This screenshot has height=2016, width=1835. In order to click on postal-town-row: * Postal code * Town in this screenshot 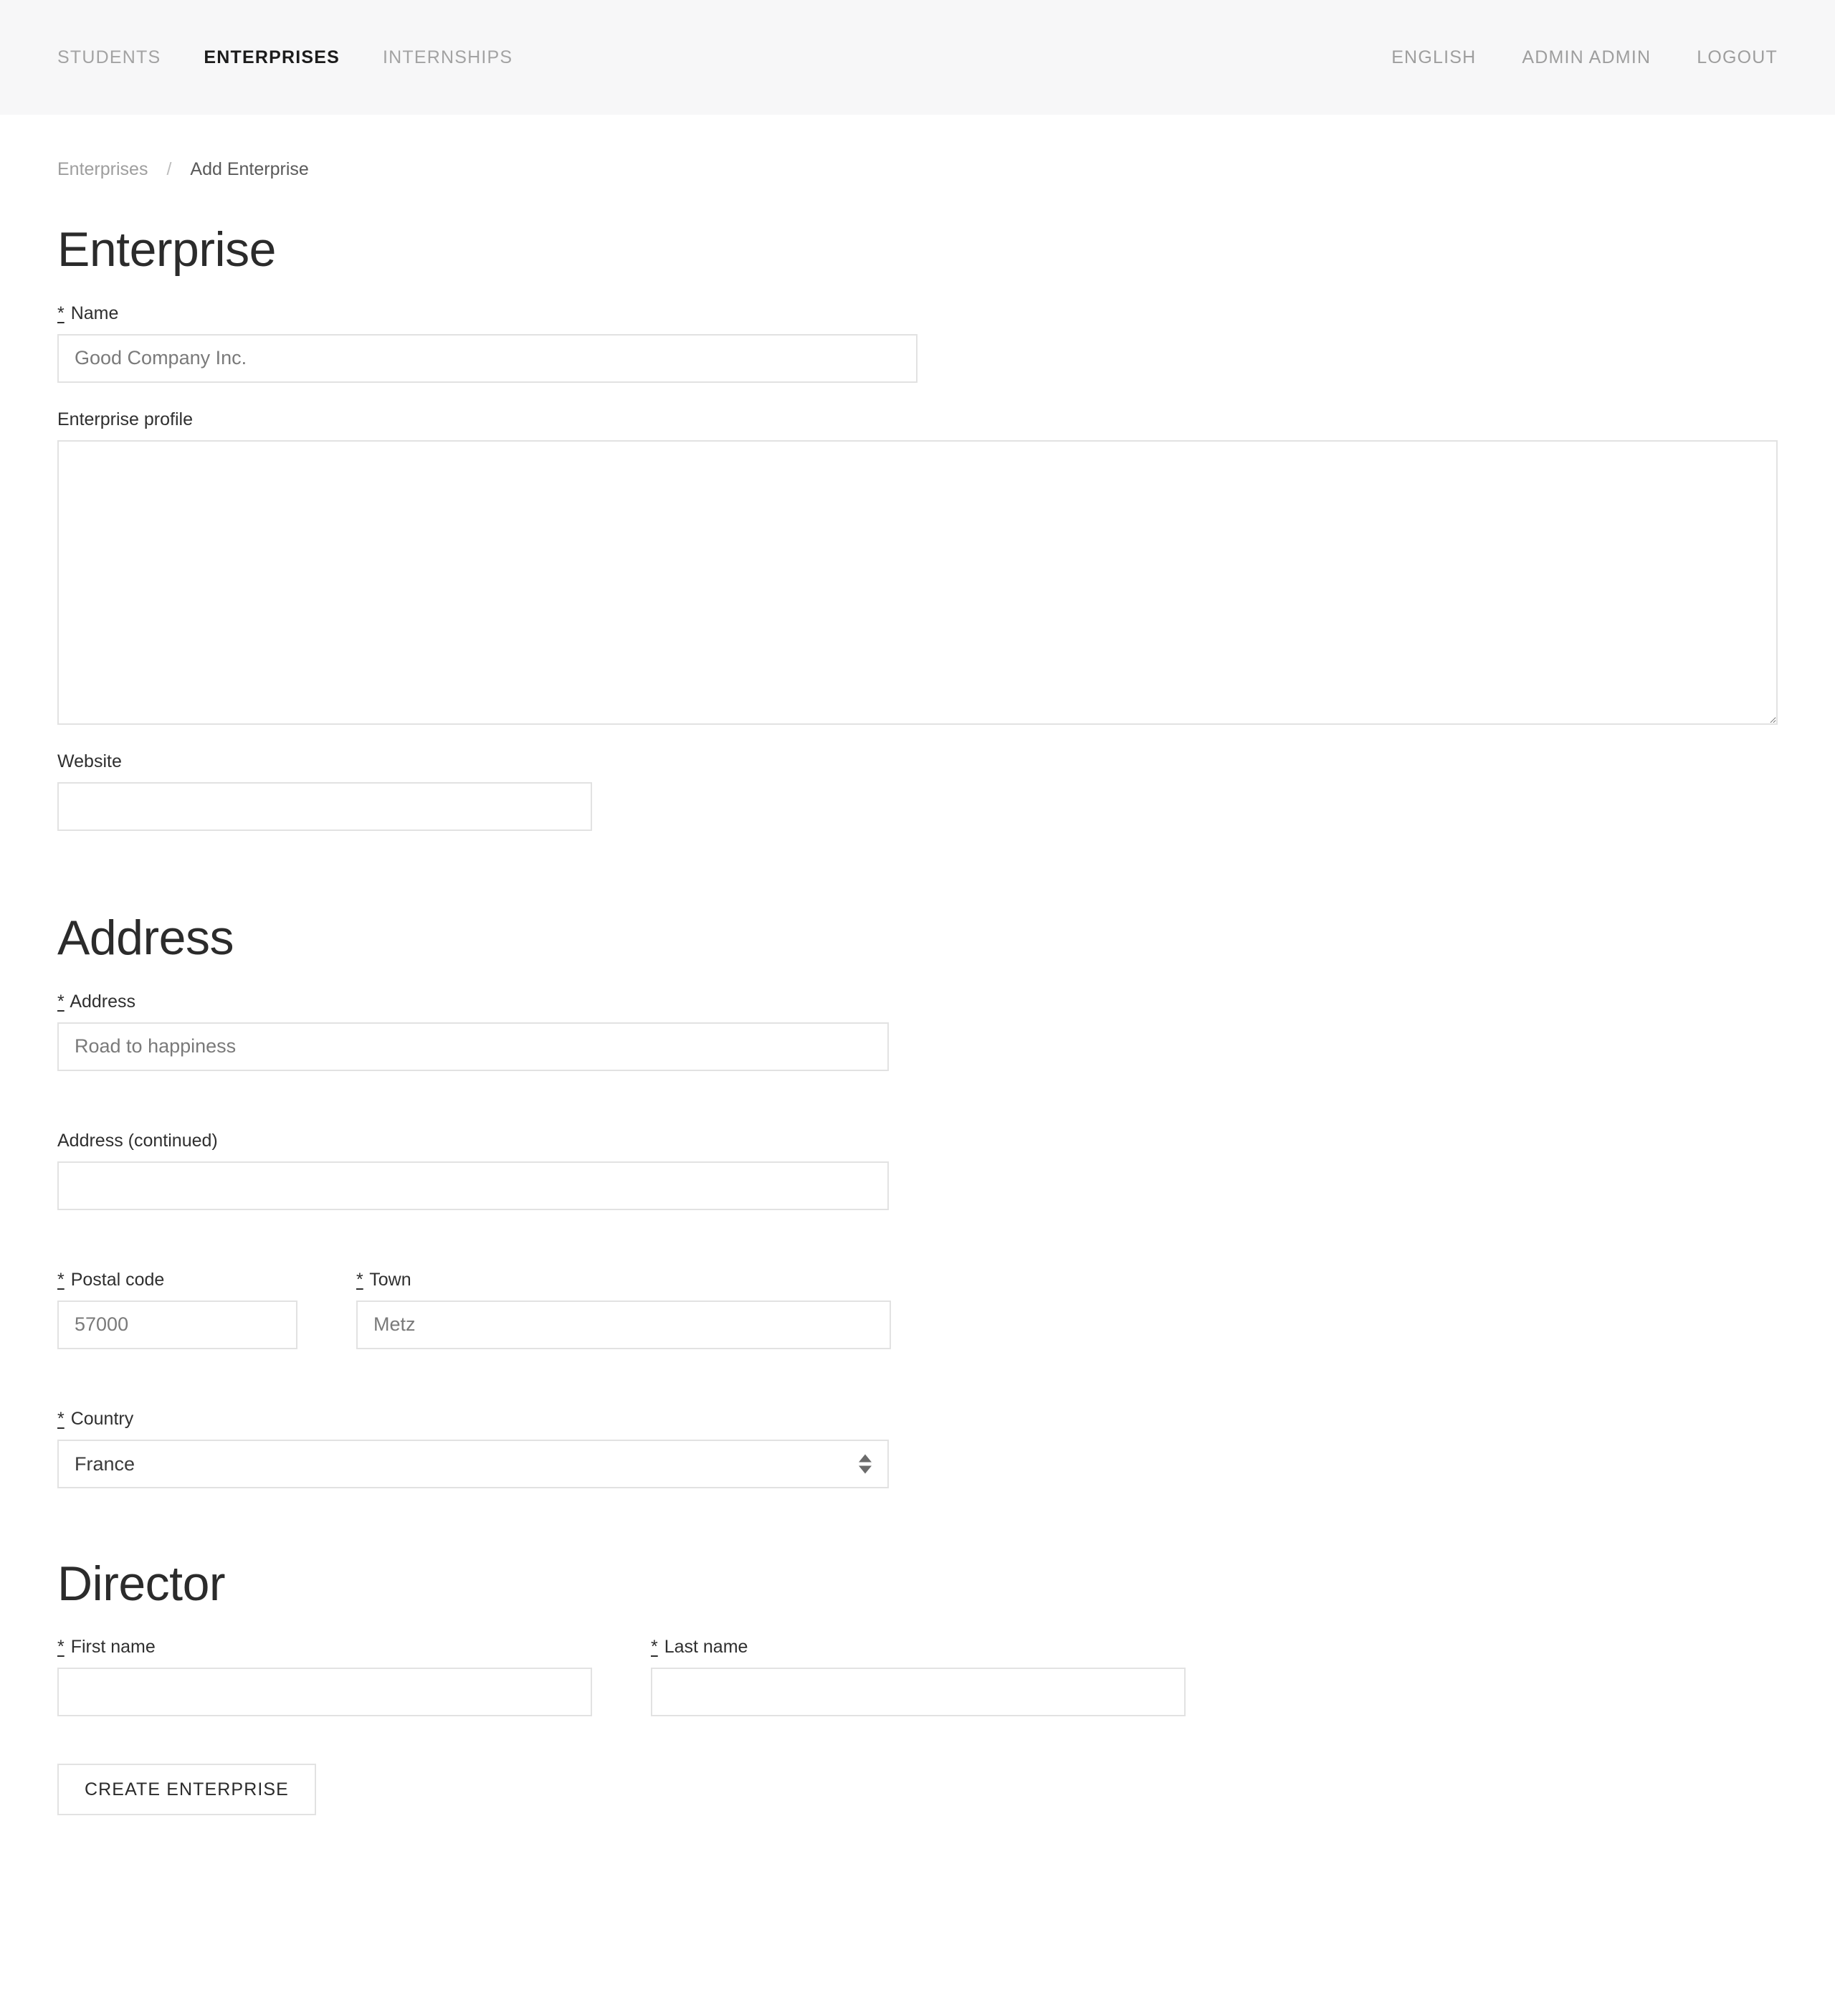, I will do `click(917, 1296)`.